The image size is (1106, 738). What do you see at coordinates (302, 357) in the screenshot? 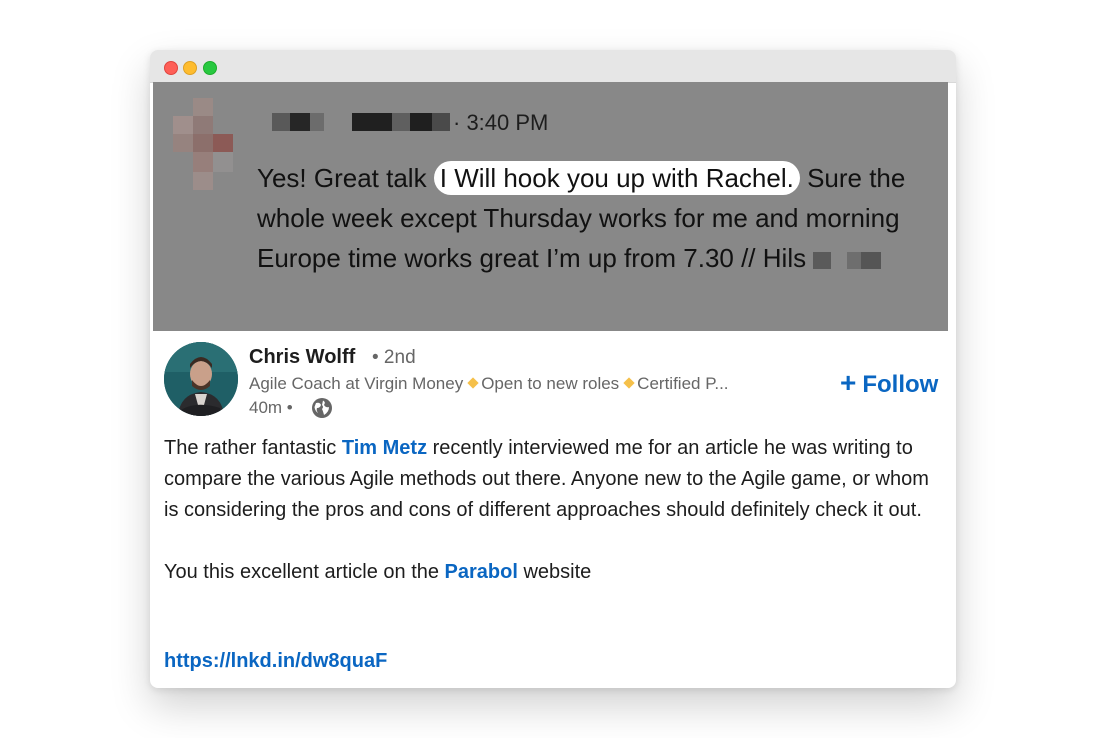
I see `author-name: Chris Wolff` at bounding box center [302, 357].